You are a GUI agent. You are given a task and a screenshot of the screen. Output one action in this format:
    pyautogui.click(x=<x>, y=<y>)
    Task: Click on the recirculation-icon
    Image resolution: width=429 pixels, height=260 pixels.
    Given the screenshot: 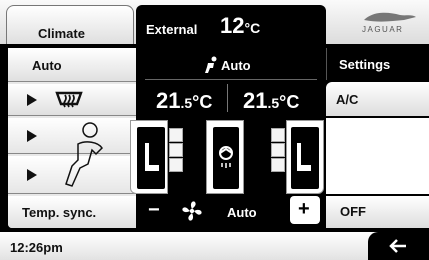 What is the action you would take?
    pyautogui.click(x=226, y=157)
    